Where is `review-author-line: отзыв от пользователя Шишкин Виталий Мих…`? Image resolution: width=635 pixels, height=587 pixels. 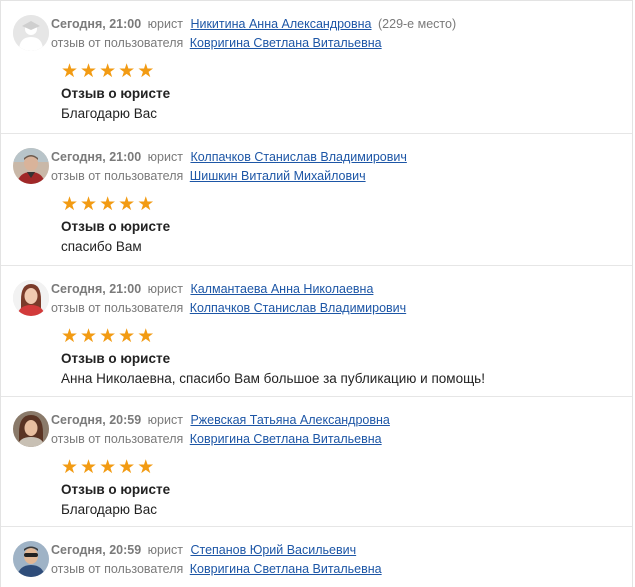 review-author-line: отзыв от пользователя Шишкин Виталий Мих… is located at coordinates (341, 176).